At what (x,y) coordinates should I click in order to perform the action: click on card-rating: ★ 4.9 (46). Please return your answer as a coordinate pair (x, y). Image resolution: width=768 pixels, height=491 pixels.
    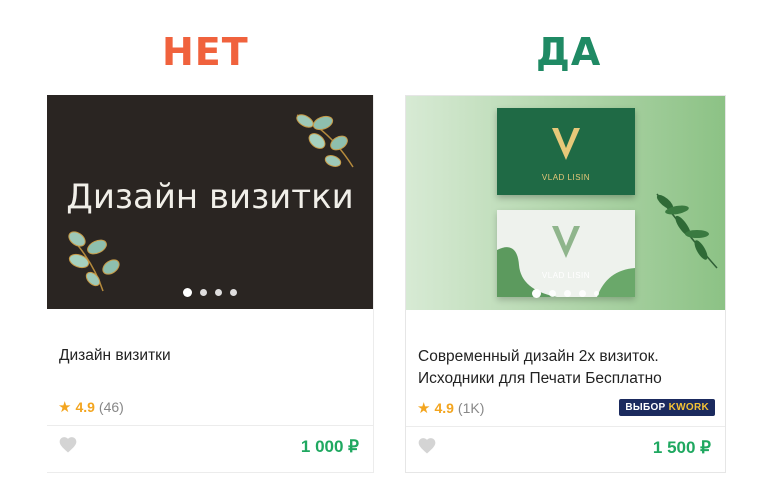
    Looking at the image, I should click on (91, 407).